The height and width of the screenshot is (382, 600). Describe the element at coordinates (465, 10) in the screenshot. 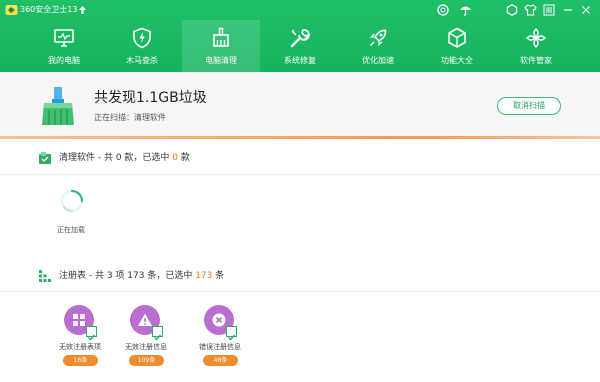

I see `umbrella-icon` at that location.